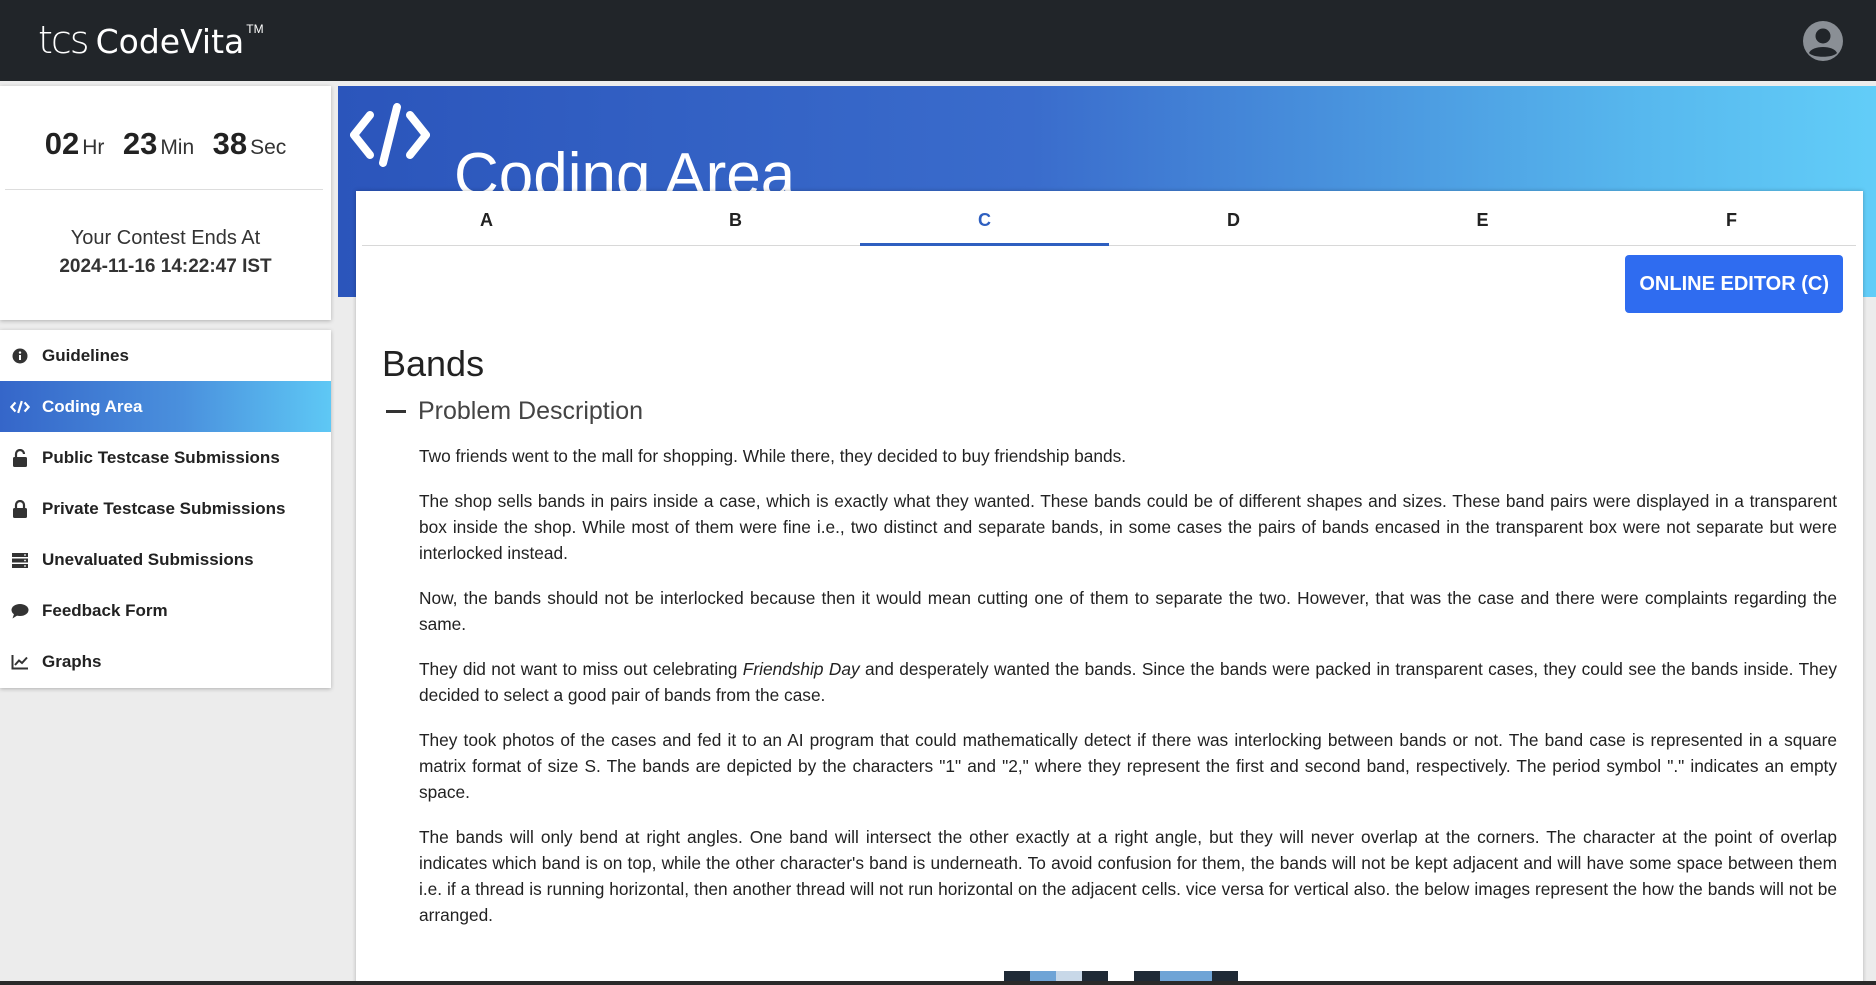 This screenshot has width=1876, height=985. What do you see at coordinates (938, 983) in the screenshot?
I see `window-bottom-edge` at bounding box center [938, 983].